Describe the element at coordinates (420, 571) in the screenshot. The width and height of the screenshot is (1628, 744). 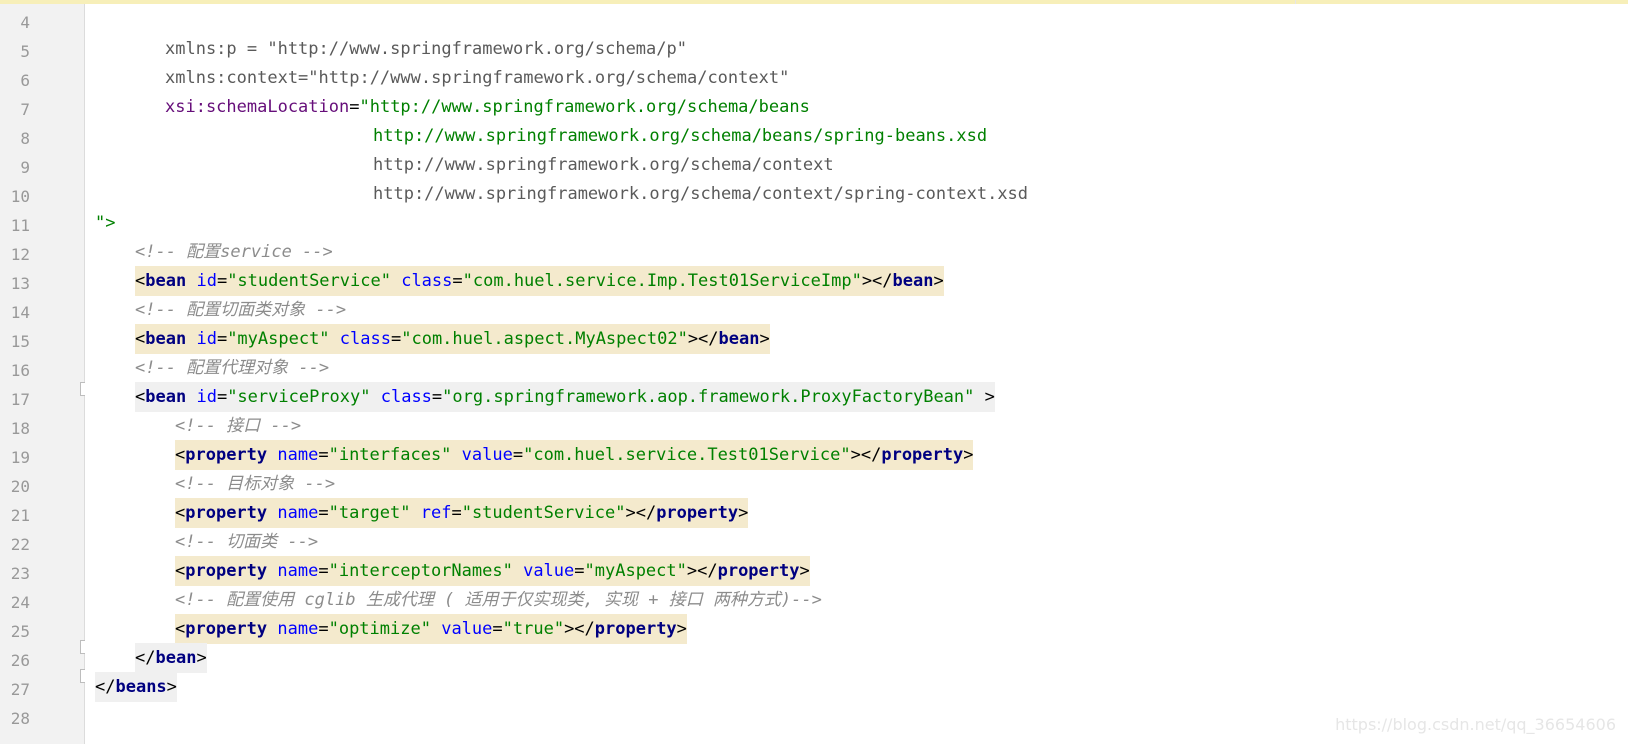
I see `attribute-value: "interceptorNames"` at that location.